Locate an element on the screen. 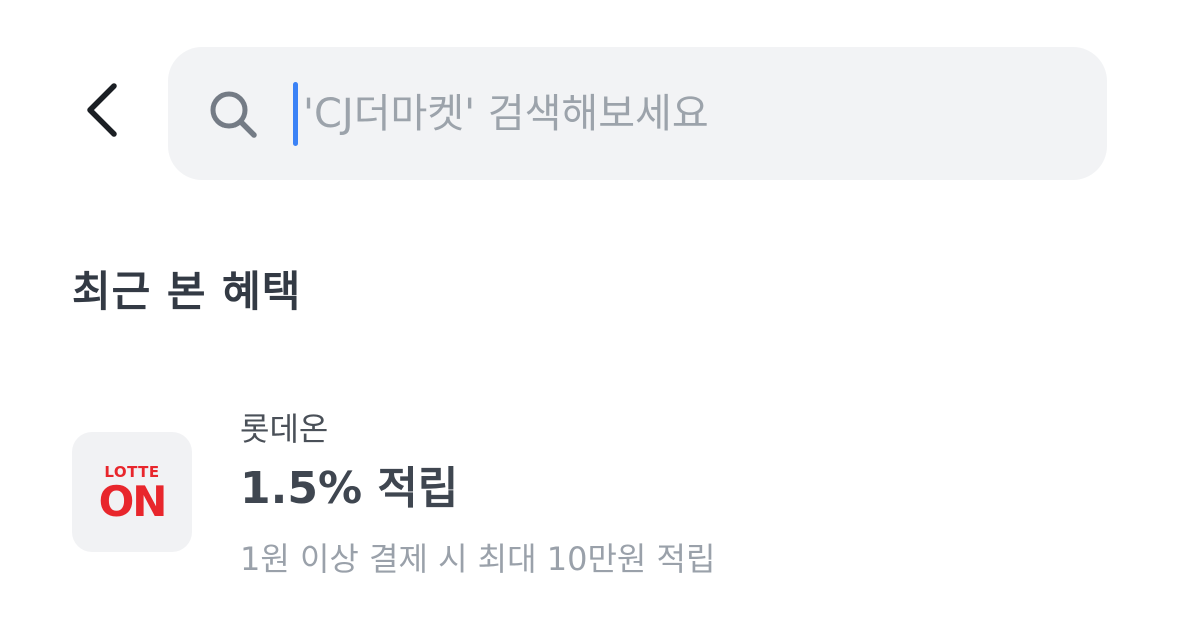 Image resolution: width=1179 pixels, height=636 pixels. section-title: 최근 본 혜택 is located at coordinates (187, 291).